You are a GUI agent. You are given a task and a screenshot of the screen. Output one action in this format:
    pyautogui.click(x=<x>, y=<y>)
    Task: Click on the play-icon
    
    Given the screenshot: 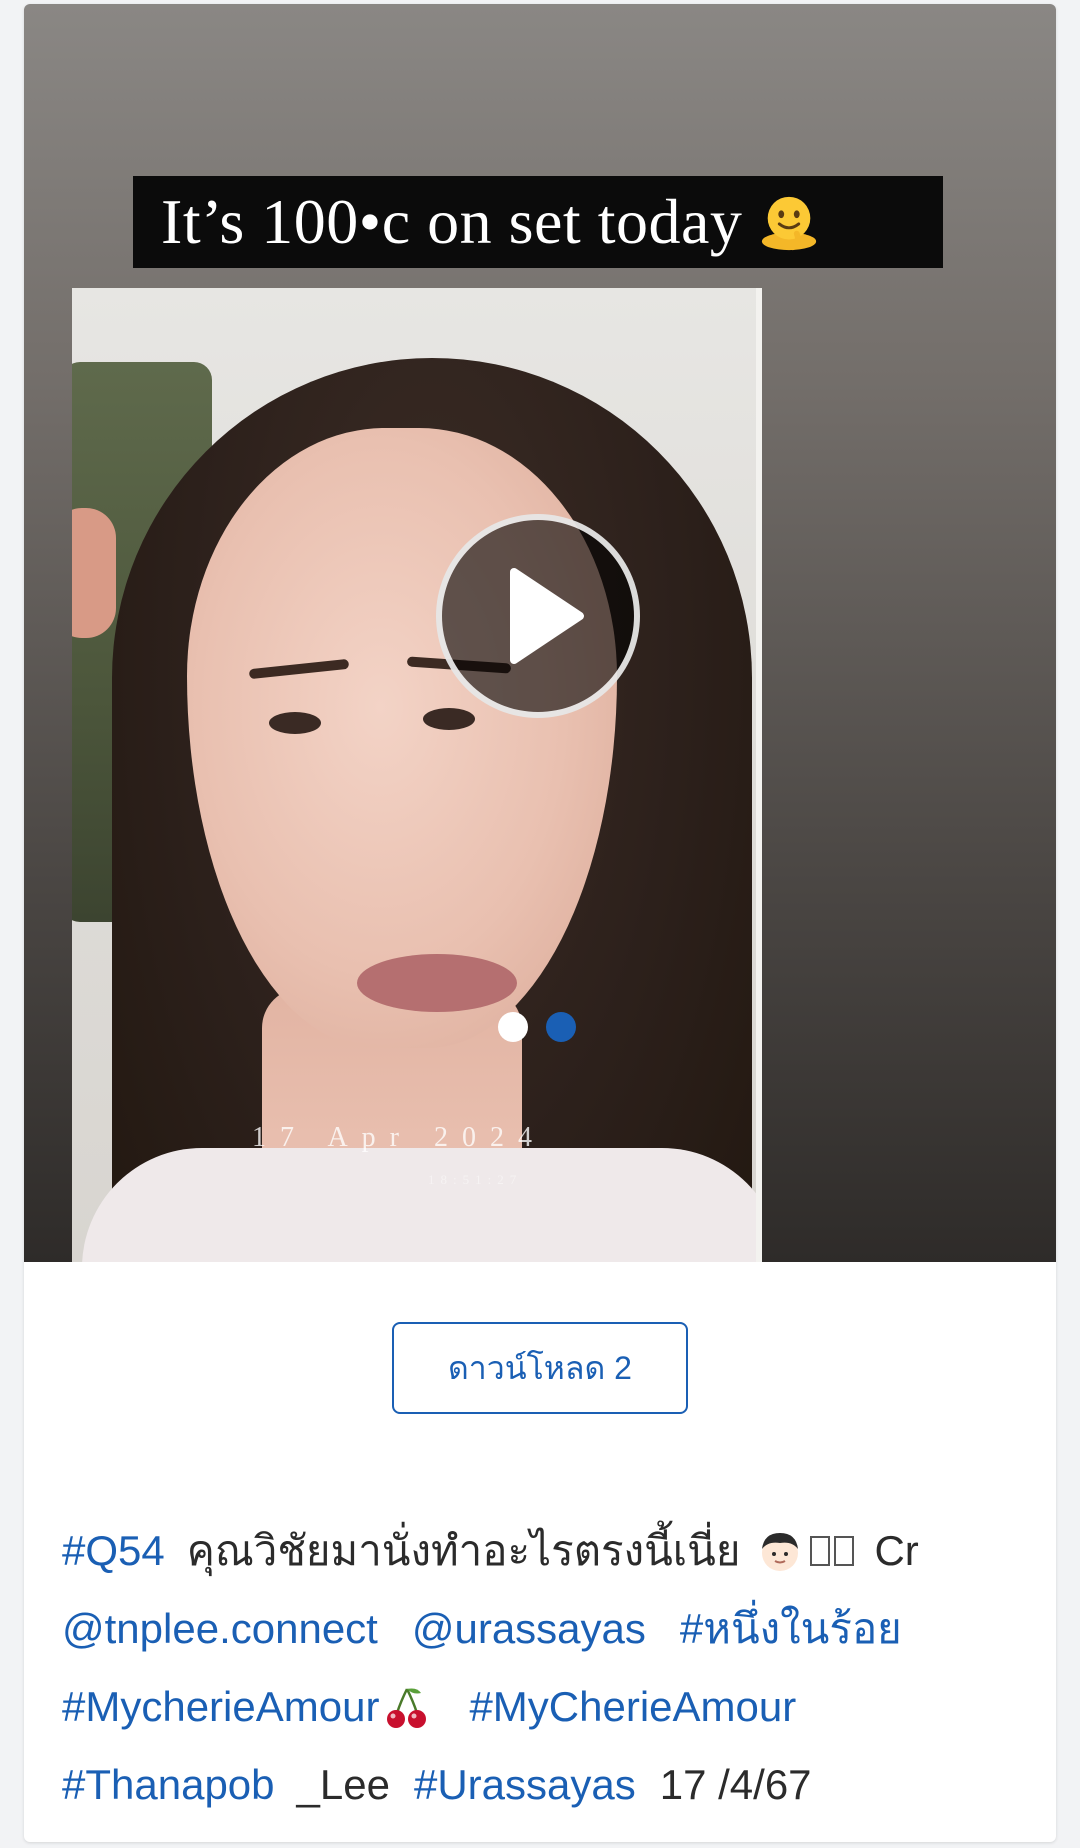 What is the action you would take?
    pyautogui.click(x=547, y=616)
    